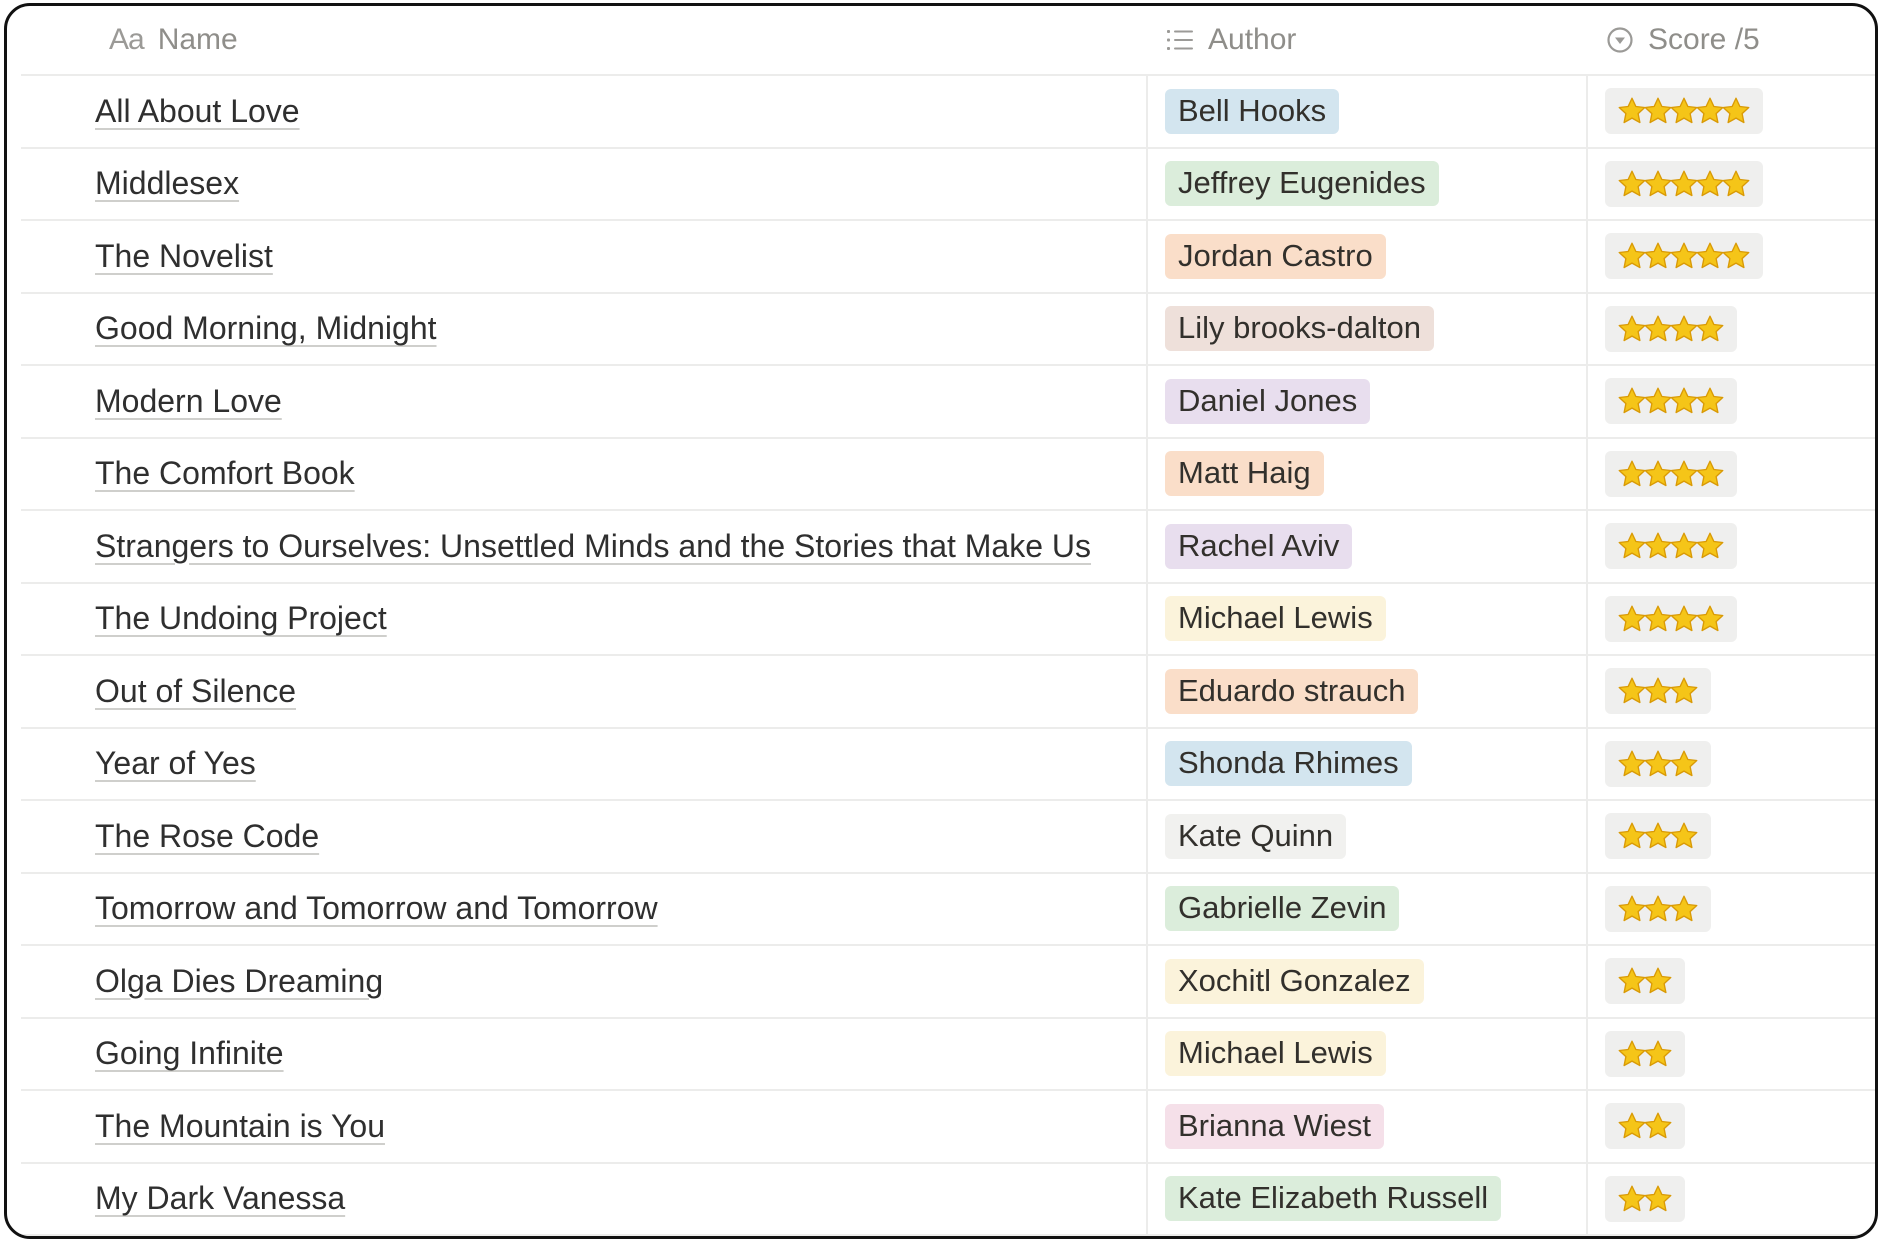 The height and width of the screenshot is (1248, 1886). Describe the element at coordinates (1299, 329) in the screenshot. I see `author-tag: Lily brooks-dalton` at that location.